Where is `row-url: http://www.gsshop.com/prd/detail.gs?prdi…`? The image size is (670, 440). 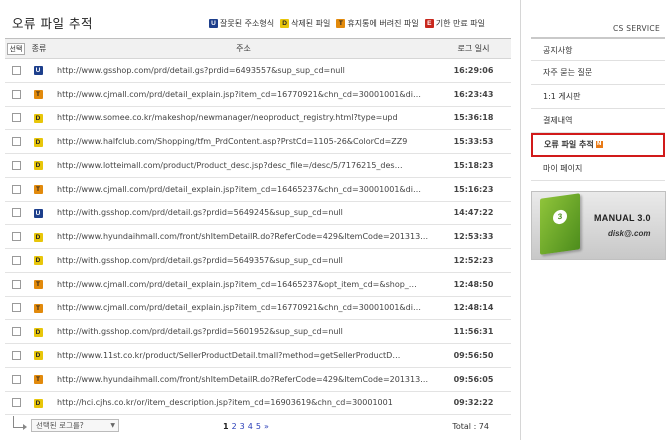
row-url: http://www.gsshop.com/prd/detail.gs?prdi… is located at coordinates (243, 70).